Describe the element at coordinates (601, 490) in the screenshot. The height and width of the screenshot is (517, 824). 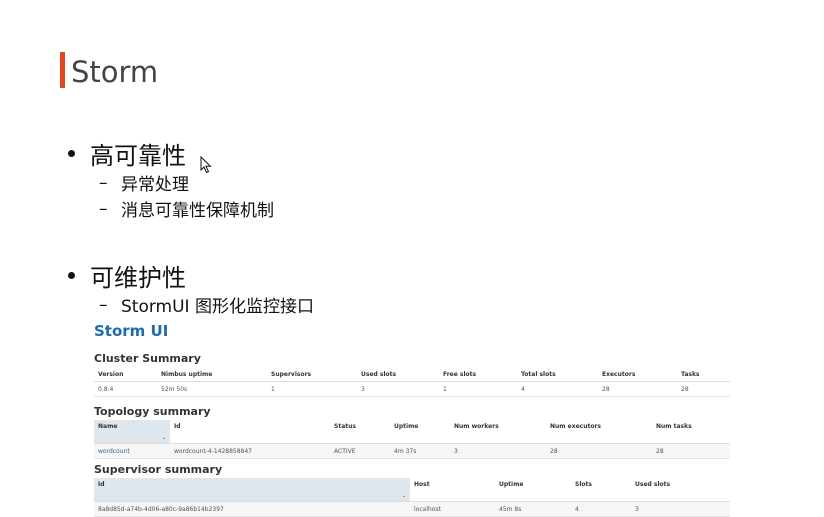
I see `column-header: Slots` at that location.